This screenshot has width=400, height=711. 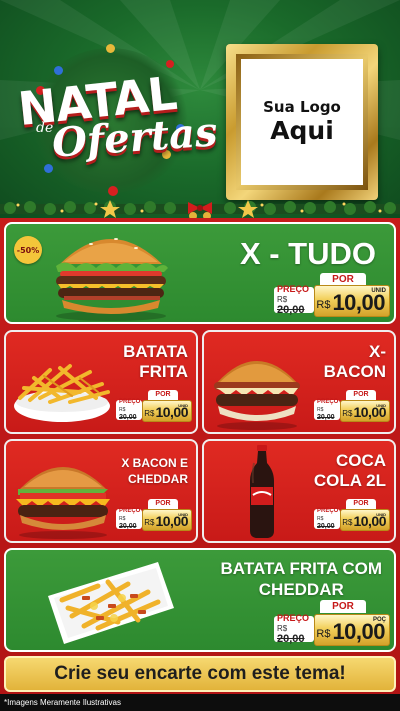 I want to click on frame-small-text: Sua Logo, so click(x=302, y=107).